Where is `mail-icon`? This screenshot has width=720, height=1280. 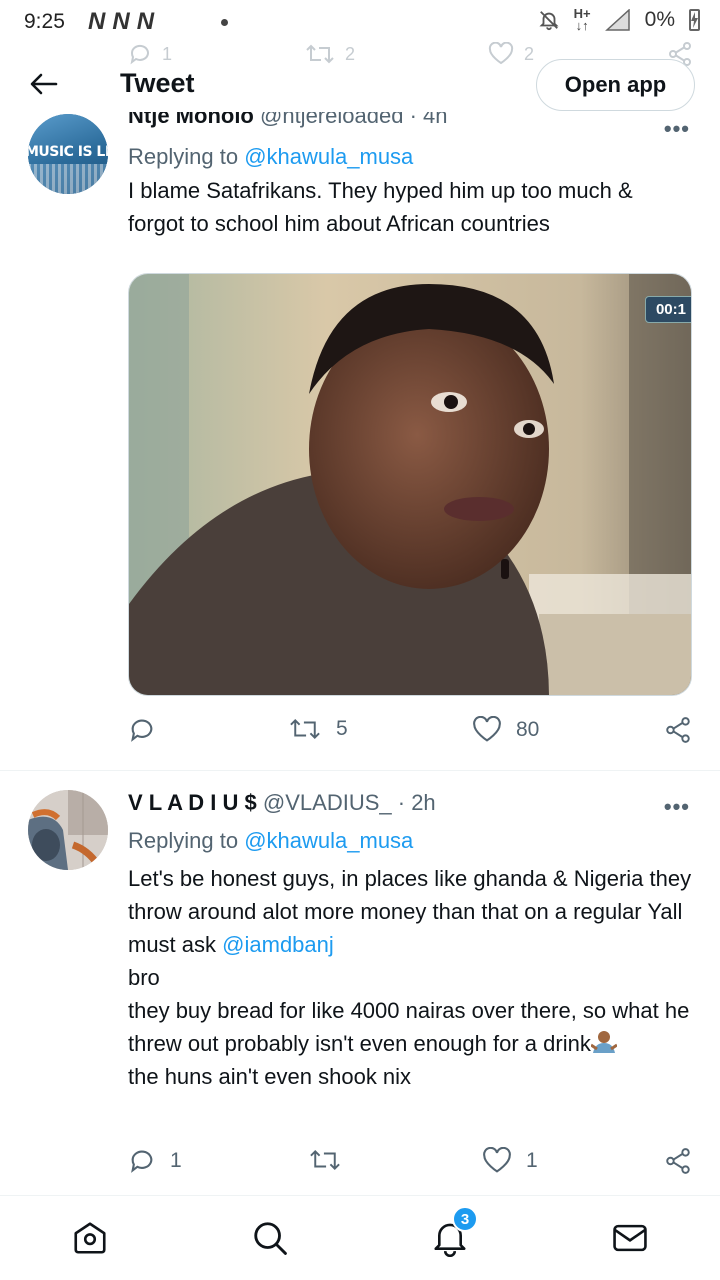
mail-icon is located at coordinates (630, 1238).